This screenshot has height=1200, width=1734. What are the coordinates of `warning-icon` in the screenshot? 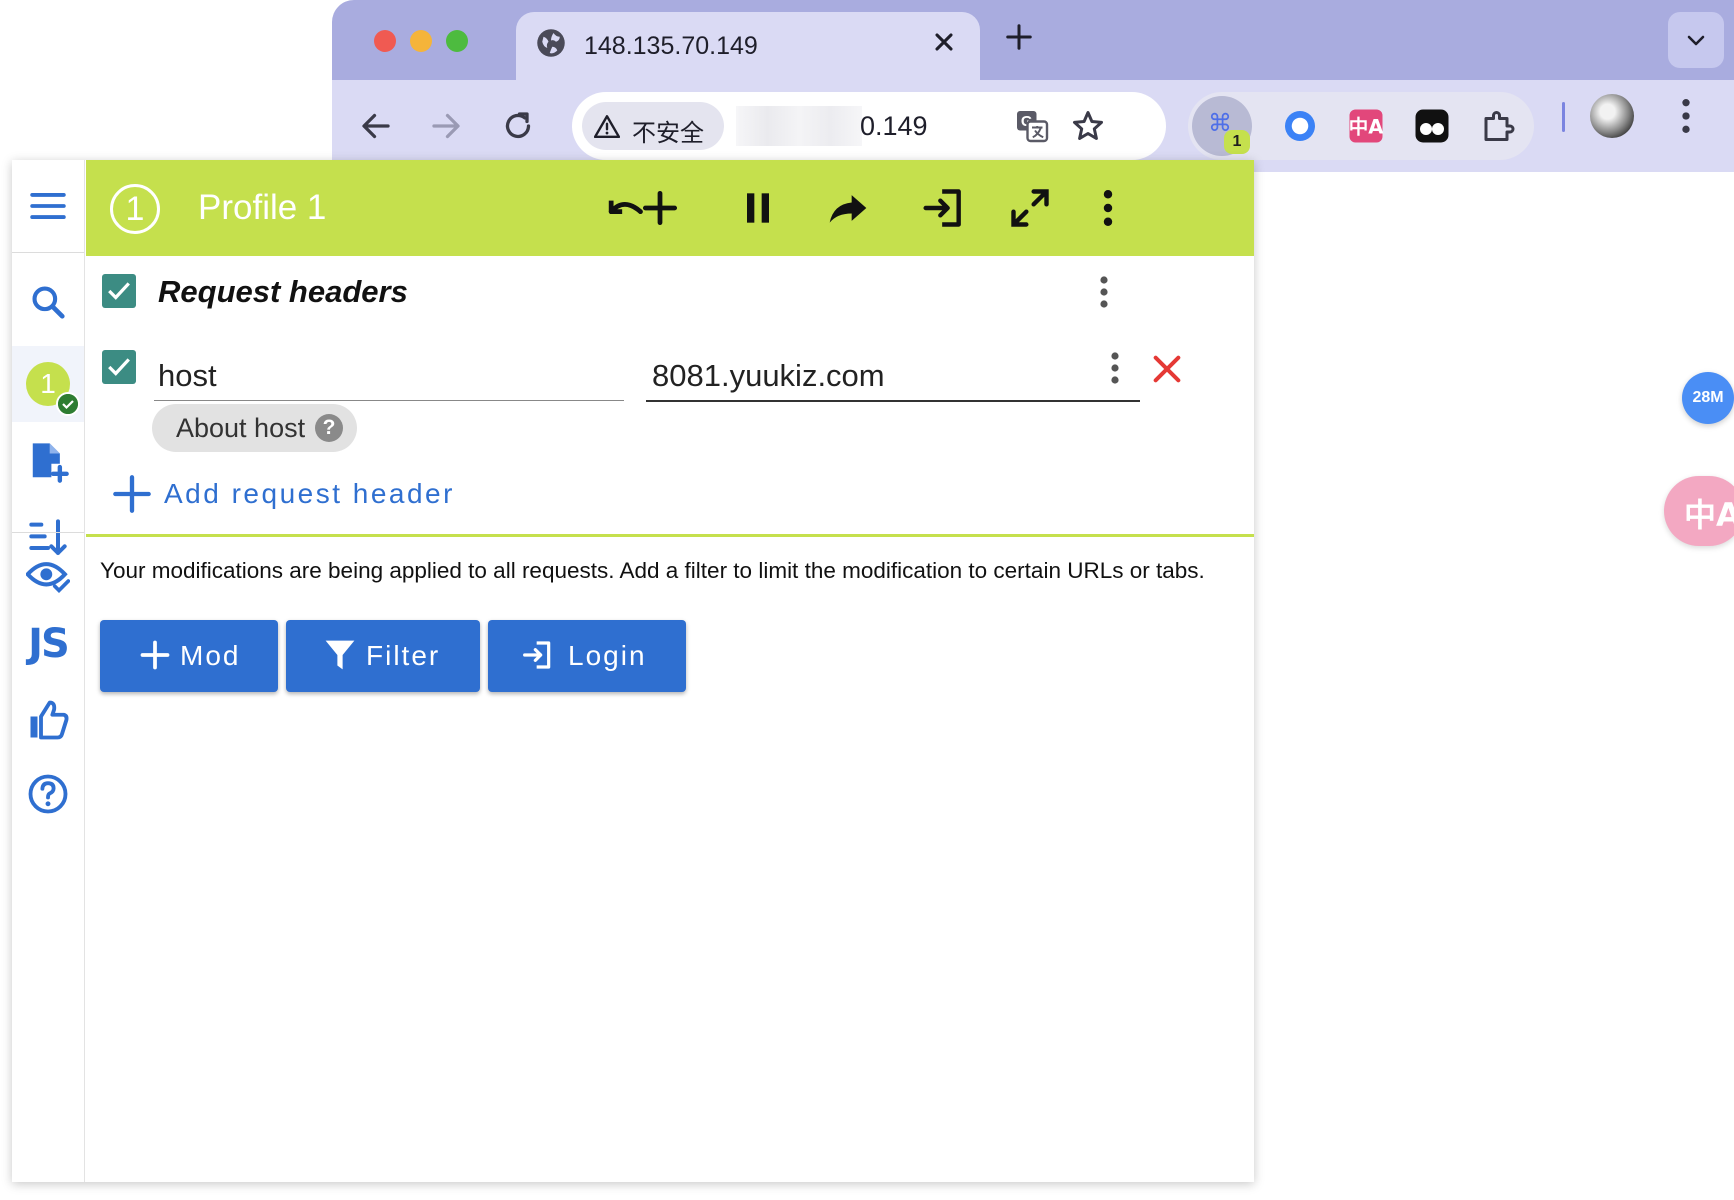 It's located at (607, 126).